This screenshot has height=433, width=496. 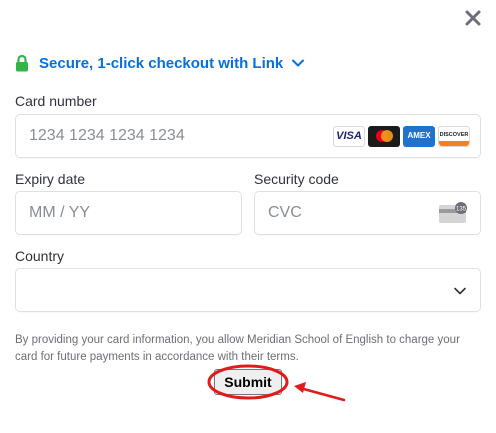 What do you see at coordinates (107, 135) in the screenshot?
I see `card-number-placeholder: 1234 1234 1234 1234` at bounding box center [107, 135].